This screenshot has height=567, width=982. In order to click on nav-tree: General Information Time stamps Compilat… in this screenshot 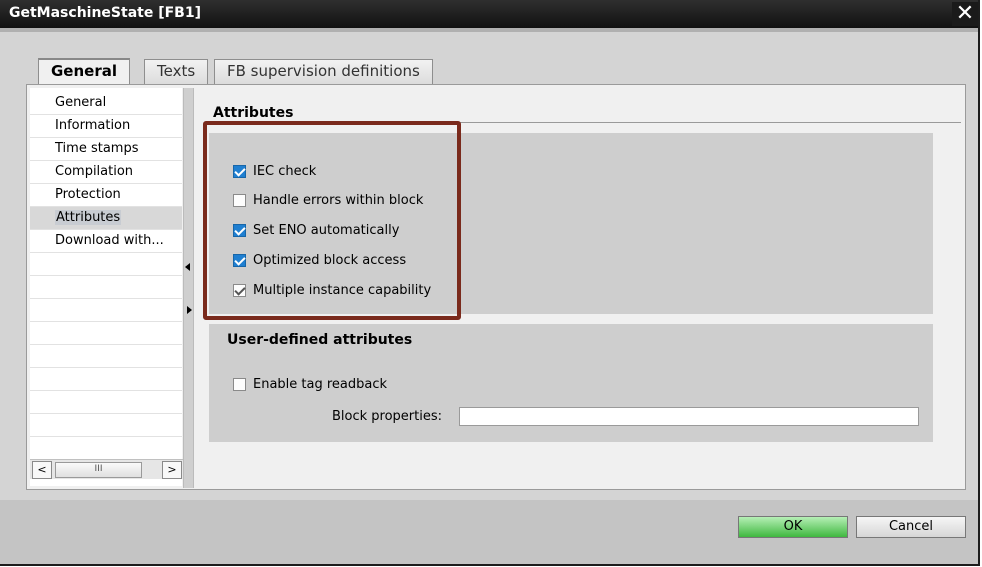, I will do `click(106, 287)`.